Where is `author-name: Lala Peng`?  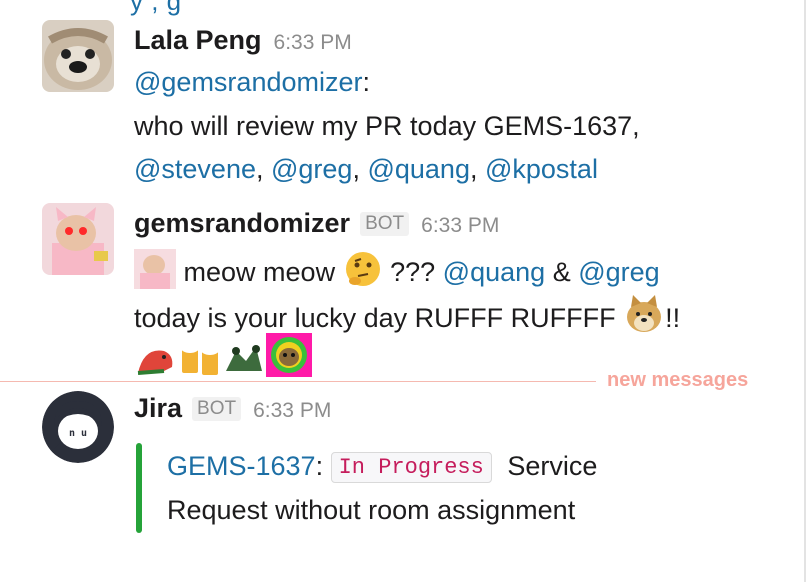
author-name: Lala Peng is located at coordinates (198, 40).